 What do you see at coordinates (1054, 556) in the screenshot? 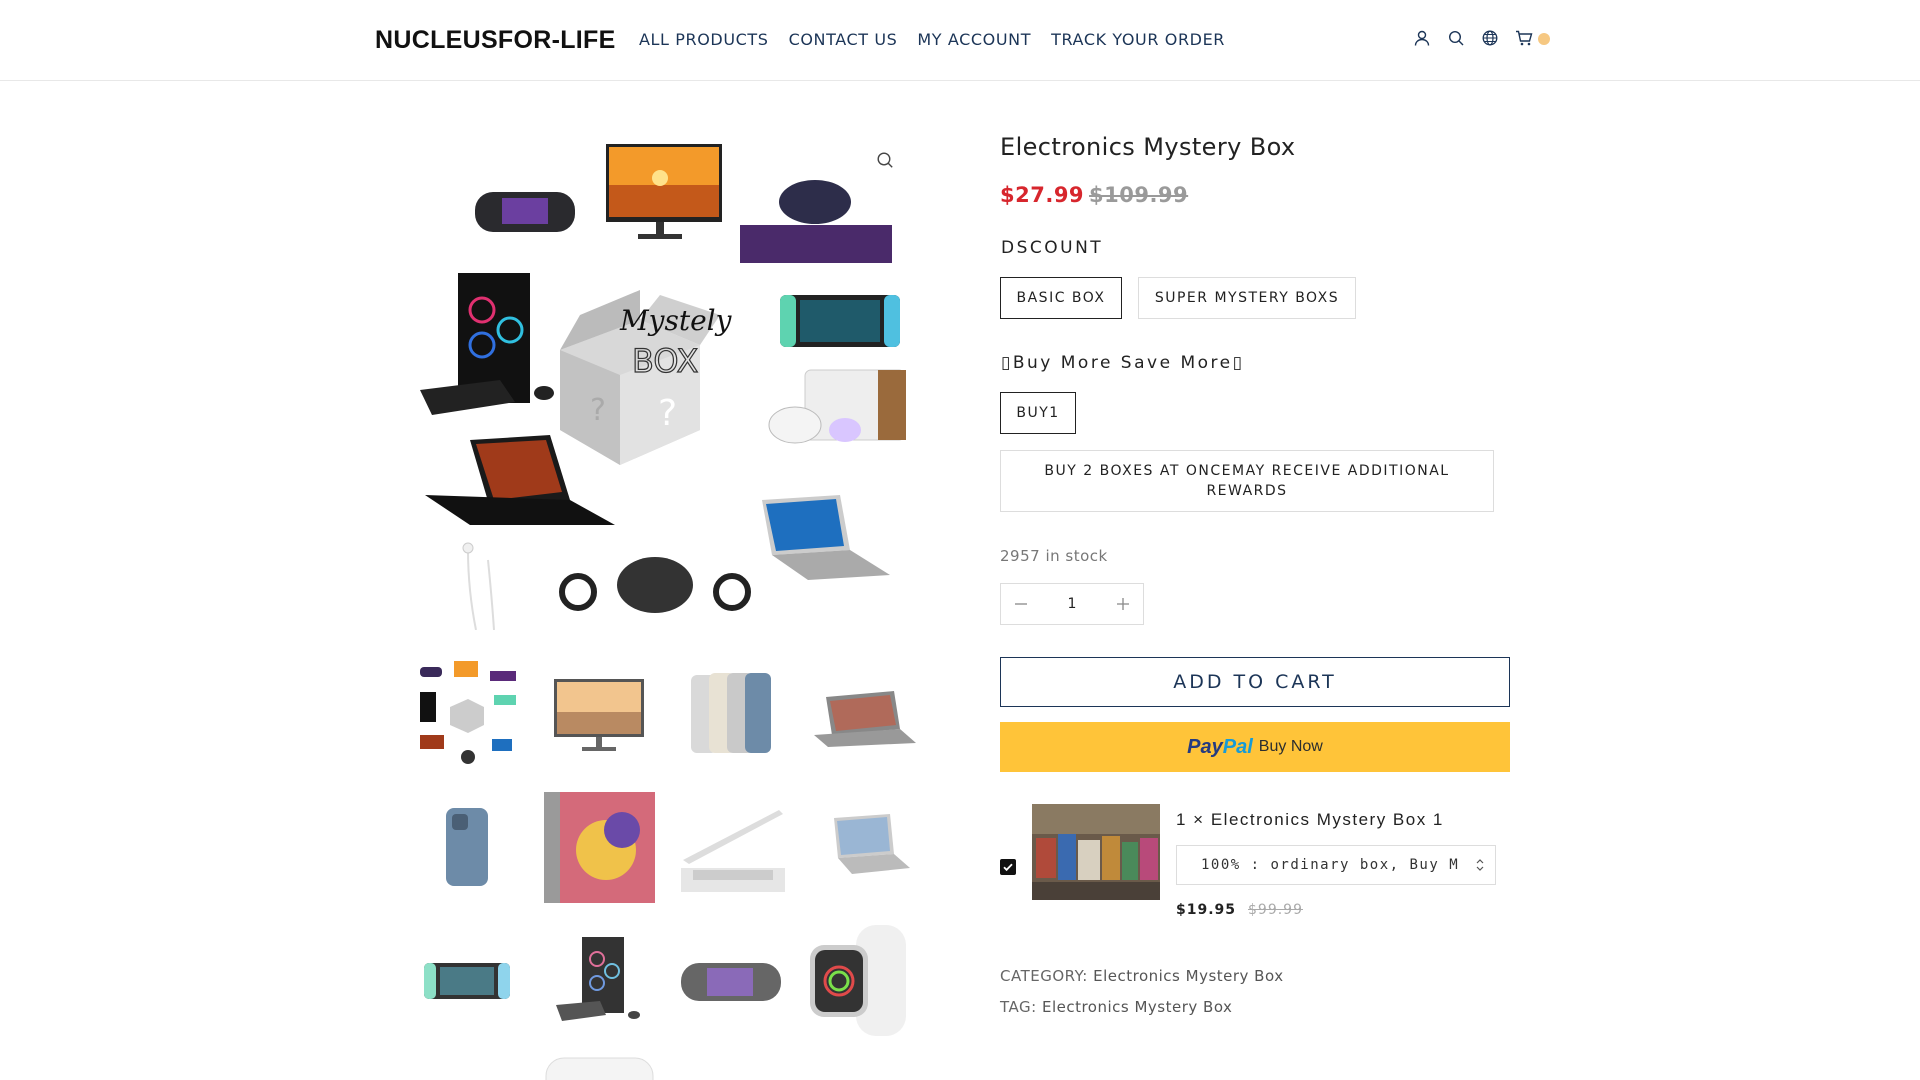
I see `stock-status: 2957 in stock` at bounding box center [1054, 556].